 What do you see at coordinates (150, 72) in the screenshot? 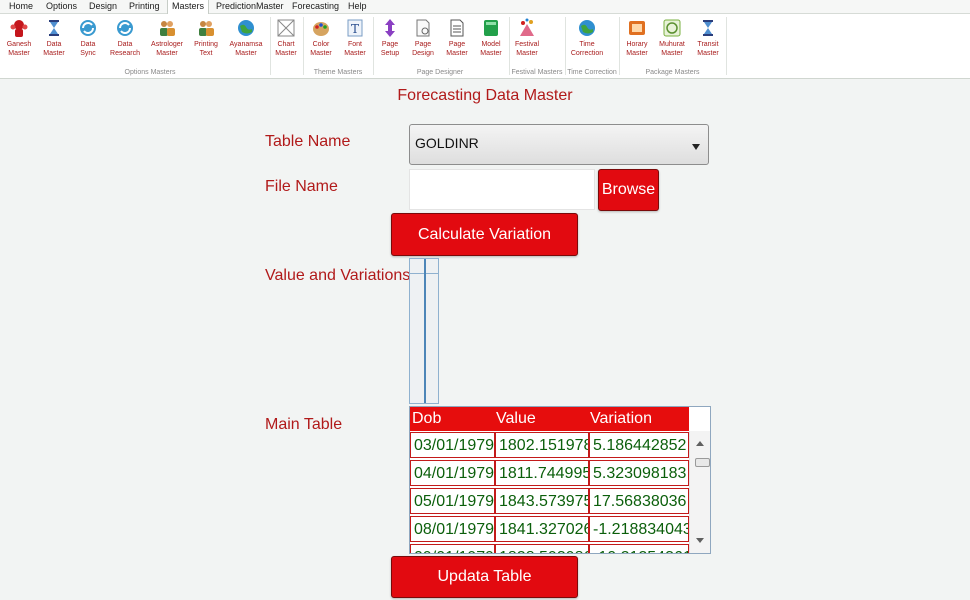
I see `group-label-options-masters: Options Masters` at bounding box center [150, 72].